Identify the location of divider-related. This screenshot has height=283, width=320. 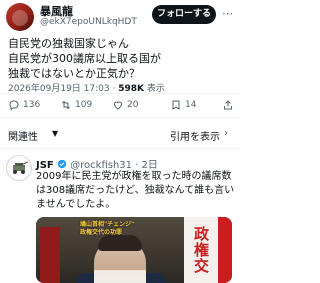
(120, 148).